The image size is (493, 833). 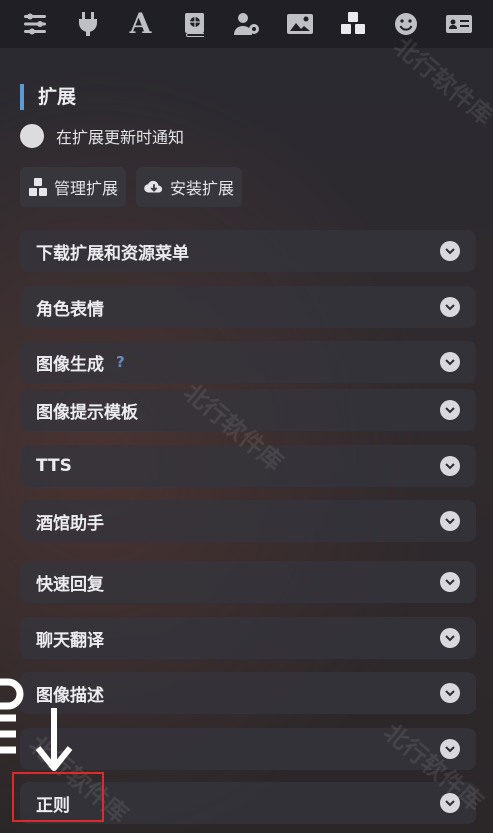 What do you see at coordinates (153, 186) in the screenshot?
I see `cloud-download-icon` at bounding box center [153, 186].